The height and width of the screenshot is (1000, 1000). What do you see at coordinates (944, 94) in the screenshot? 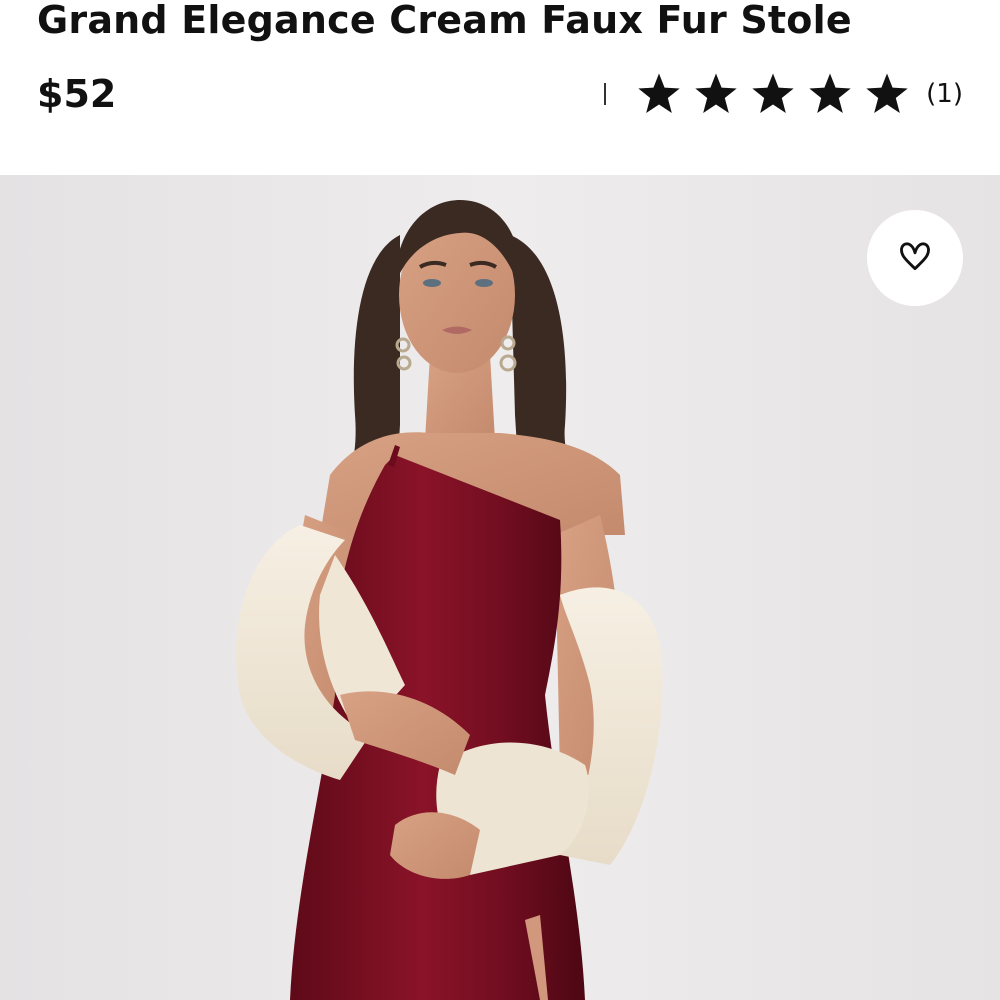
I see `review-count: (1)` at bounding box center [944, 94].